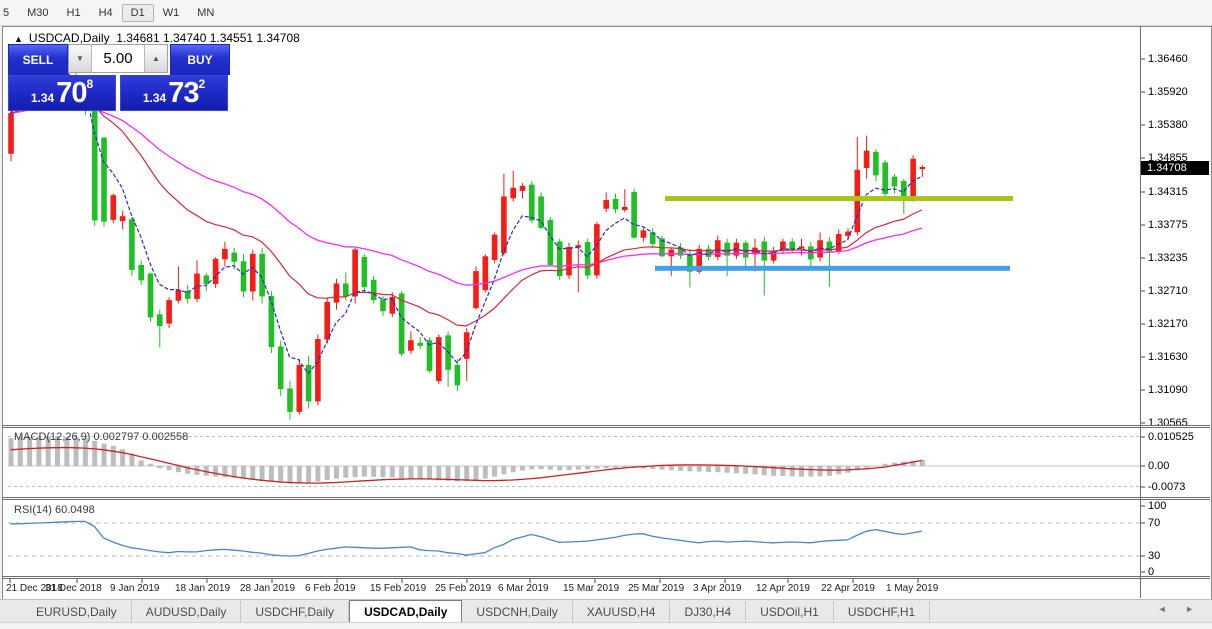  I want to click on chart-tab-usdchf-h1: USDCHF,H1, so click(882, 612).